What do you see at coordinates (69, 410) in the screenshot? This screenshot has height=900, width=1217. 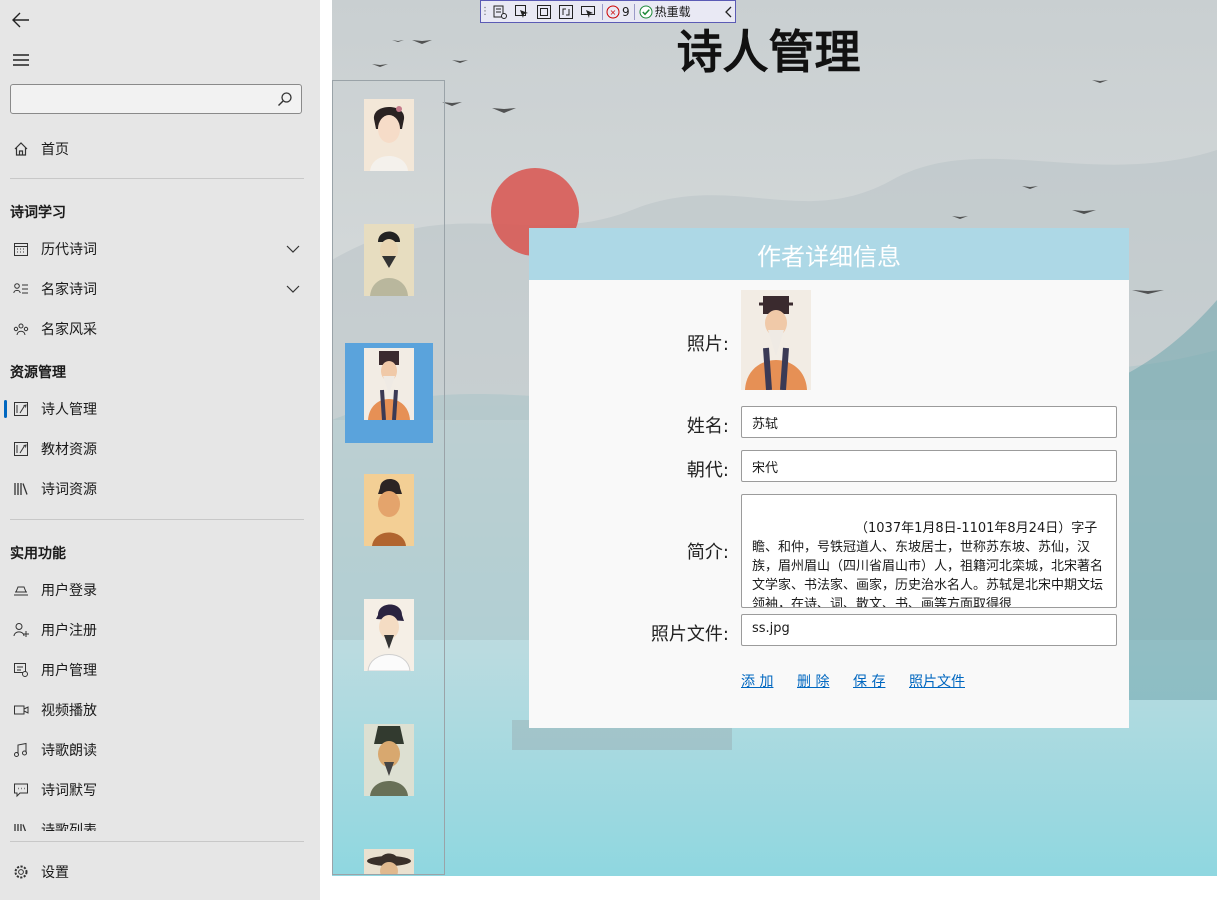 I see `nav-item-label: 诗人管理` at bounding box center [69, 410].